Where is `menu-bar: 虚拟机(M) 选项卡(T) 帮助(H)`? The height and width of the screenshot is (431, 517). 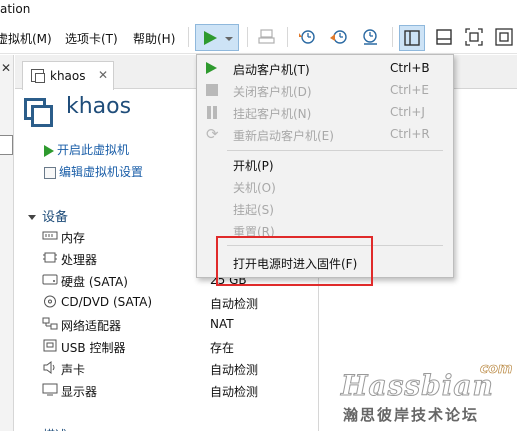
menu-bar: 虚拟机(M) 选项卡(T) 帮助(H) is located at coordinates (258, 37).